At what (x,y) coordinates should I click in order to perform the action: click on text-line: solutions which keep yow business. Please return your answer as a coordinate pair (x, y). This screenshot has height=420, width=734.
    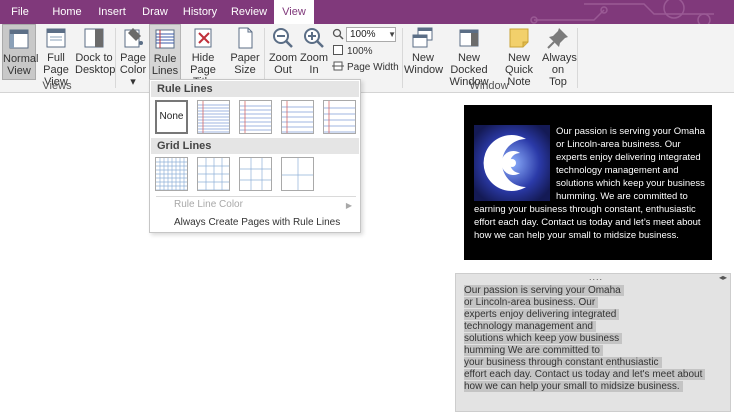
    Looking at the image, I should click on (584, 339).